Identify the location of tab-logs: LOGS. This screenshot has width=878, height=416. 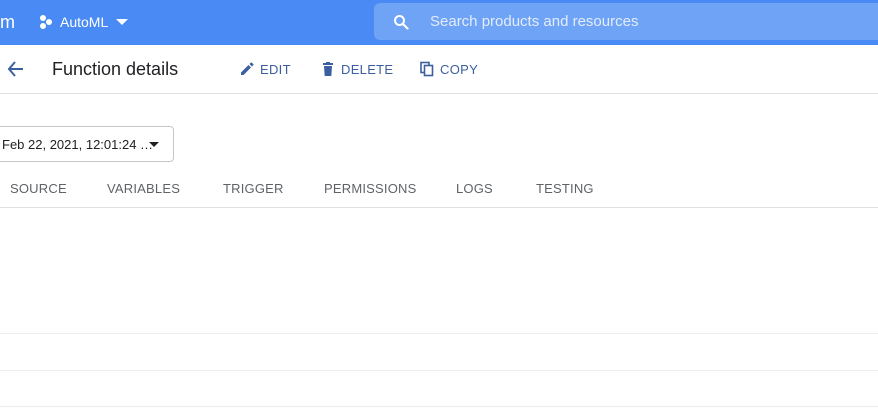
(474, 188).